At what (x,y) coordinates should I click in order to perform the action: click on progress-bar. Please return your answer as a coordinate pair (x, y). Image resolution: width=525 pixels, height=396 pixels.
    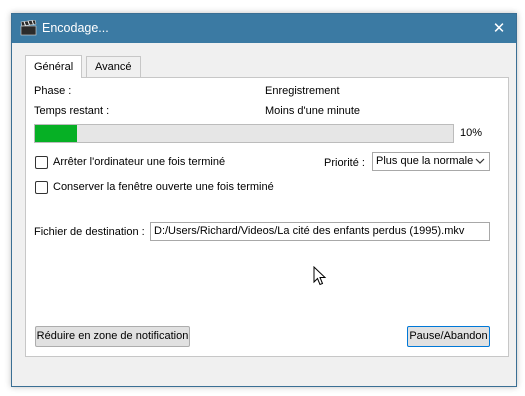
    Looking at the image, I should click on (244, 133).